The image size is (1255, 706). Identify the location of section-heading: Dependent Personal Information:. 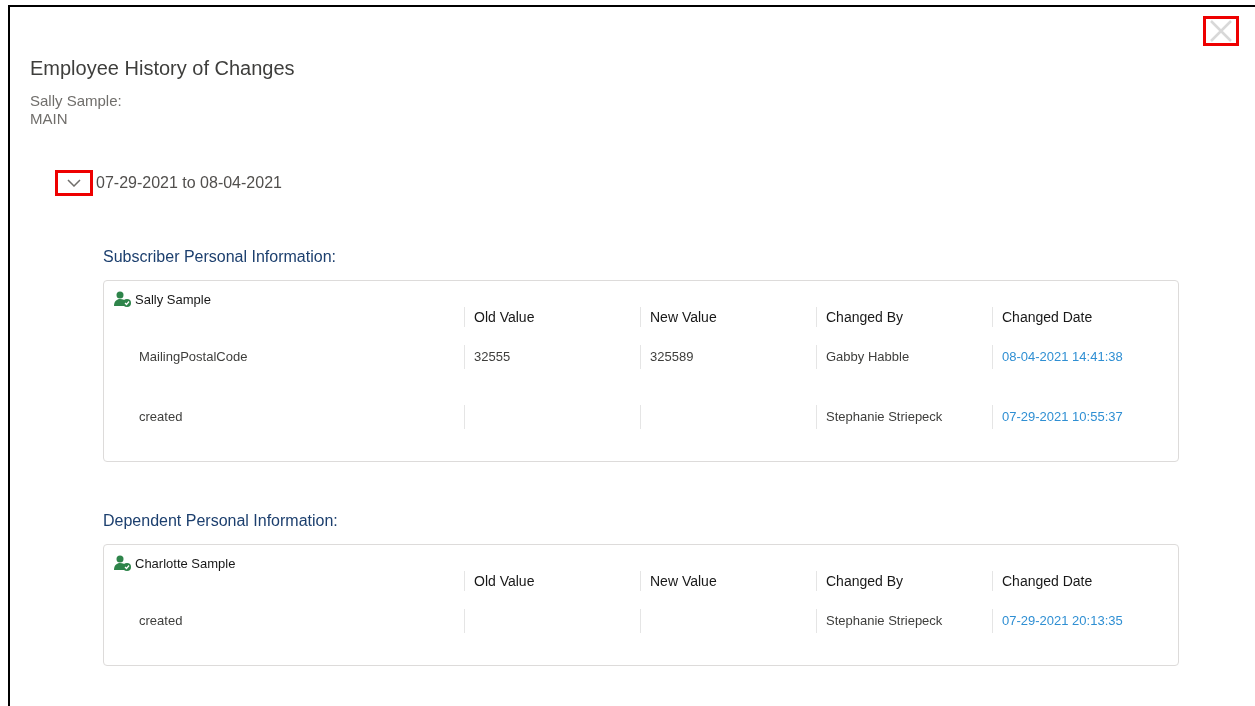
(221, 521).